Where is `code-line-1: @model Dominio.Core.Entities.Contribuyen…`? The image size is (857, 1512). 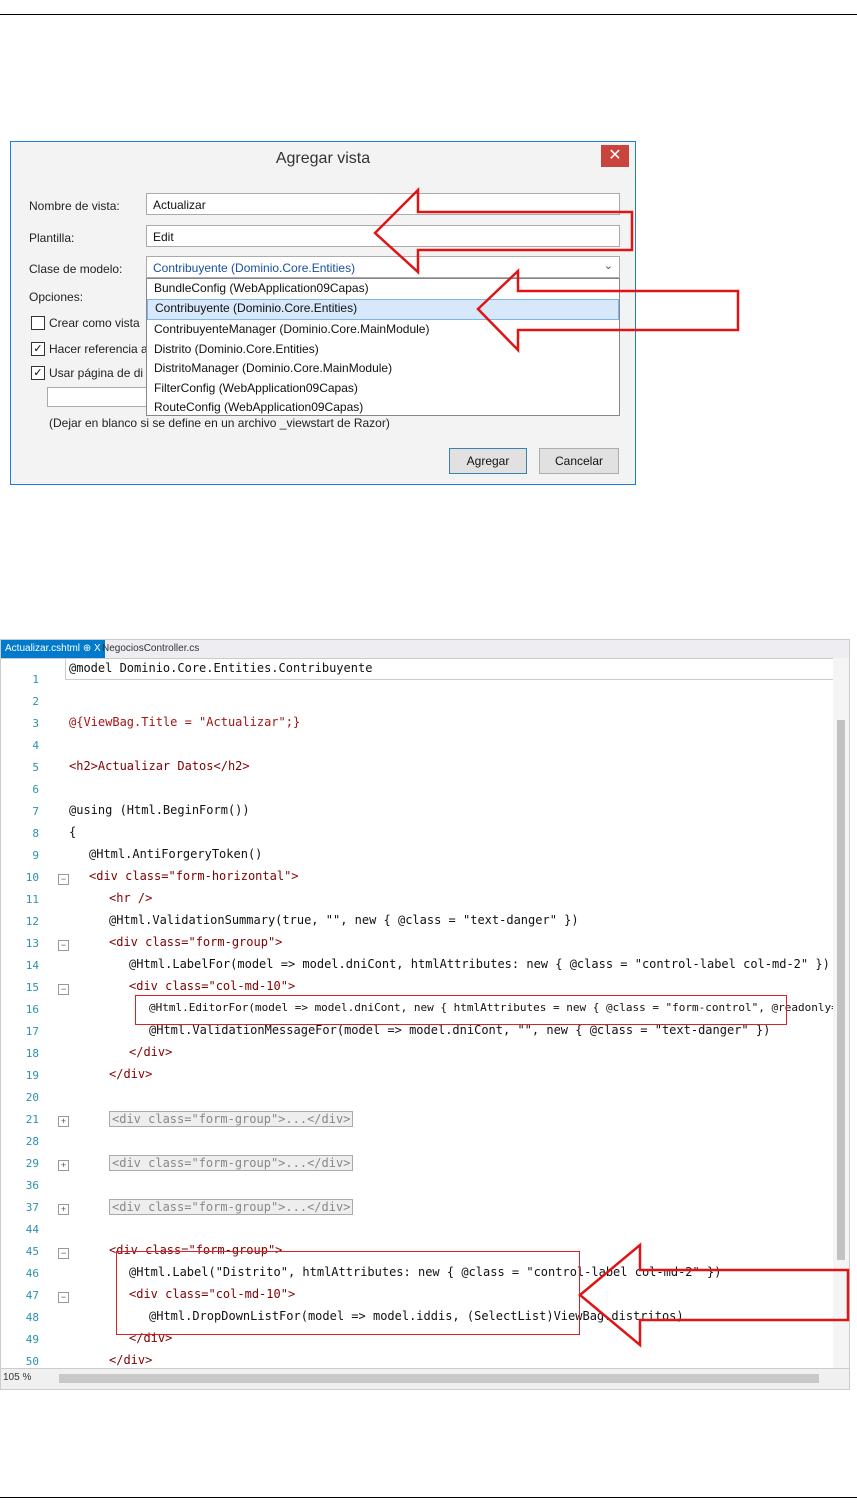 code-line-1: @model Dominio.Core.Entities.Contribuyen… is located at coordinates (220, 668).